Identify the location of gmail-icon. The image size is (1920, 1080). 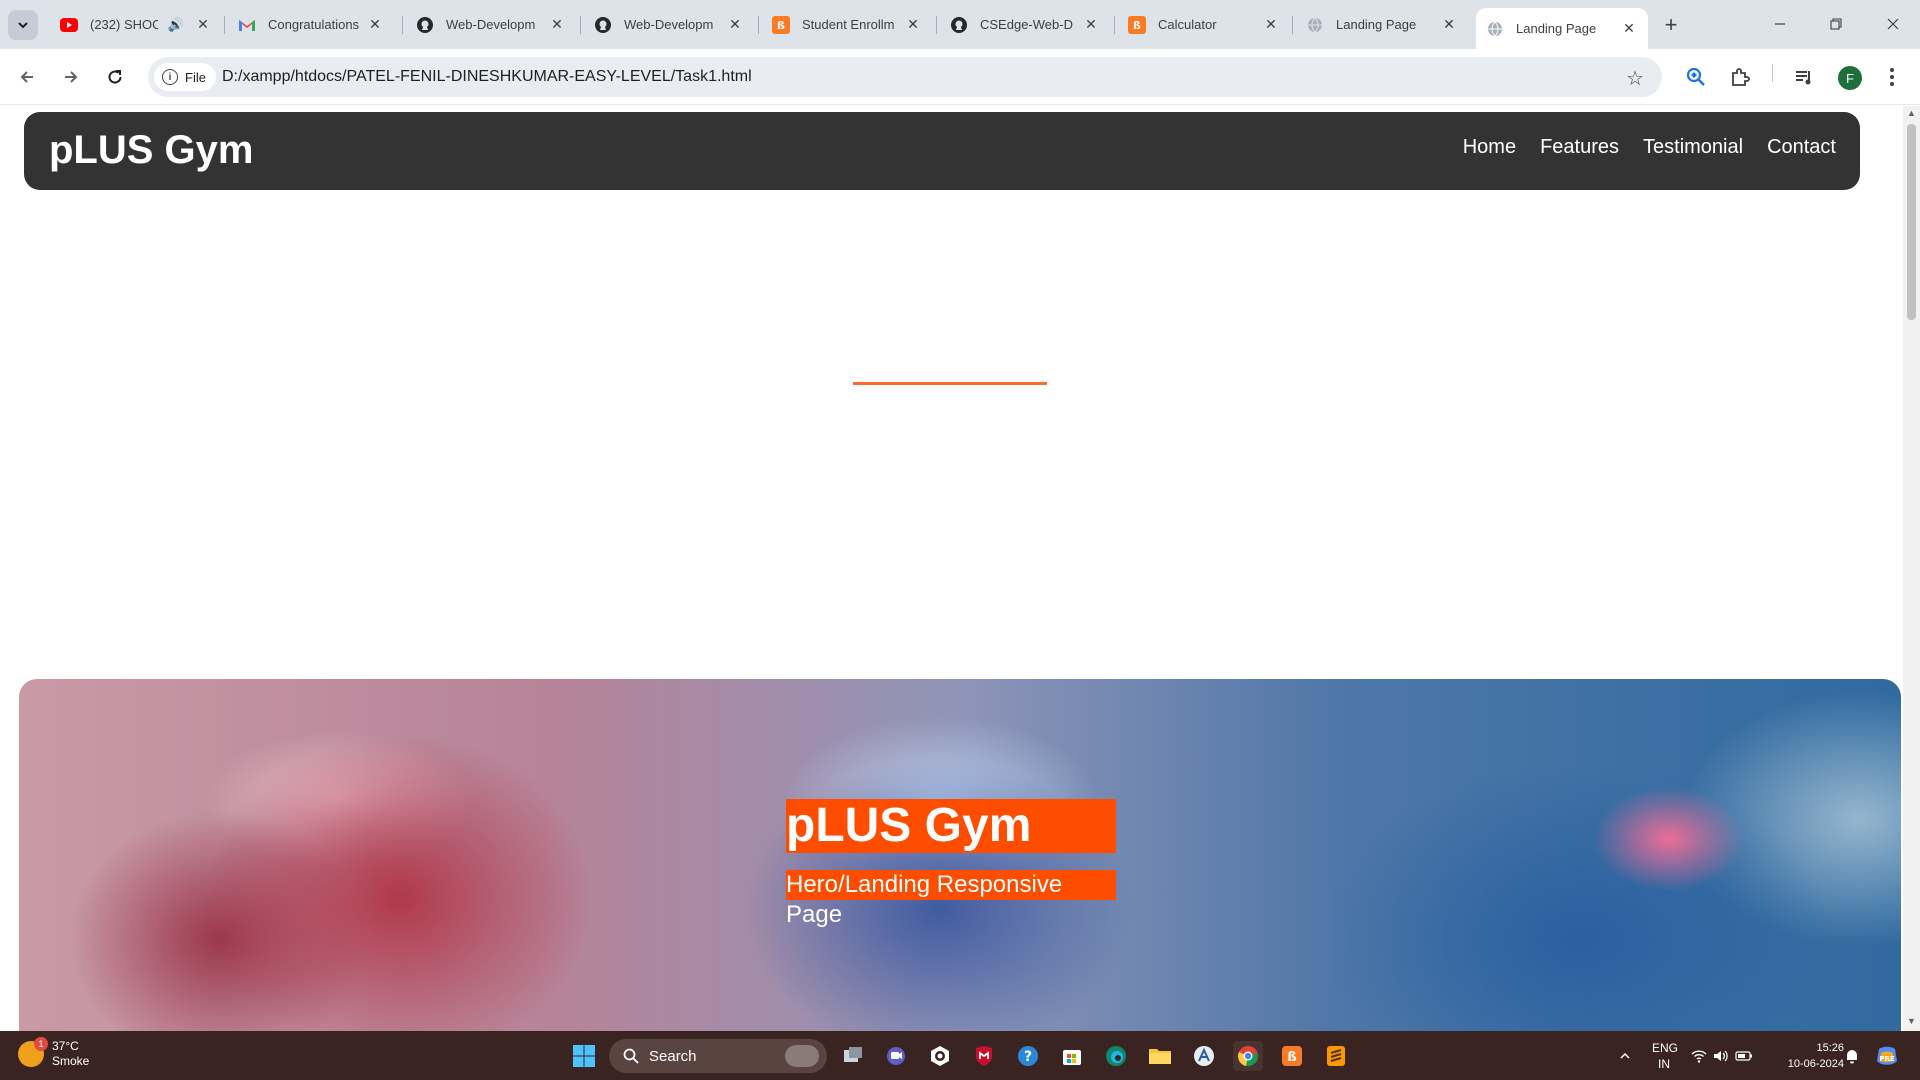
(247, 25).